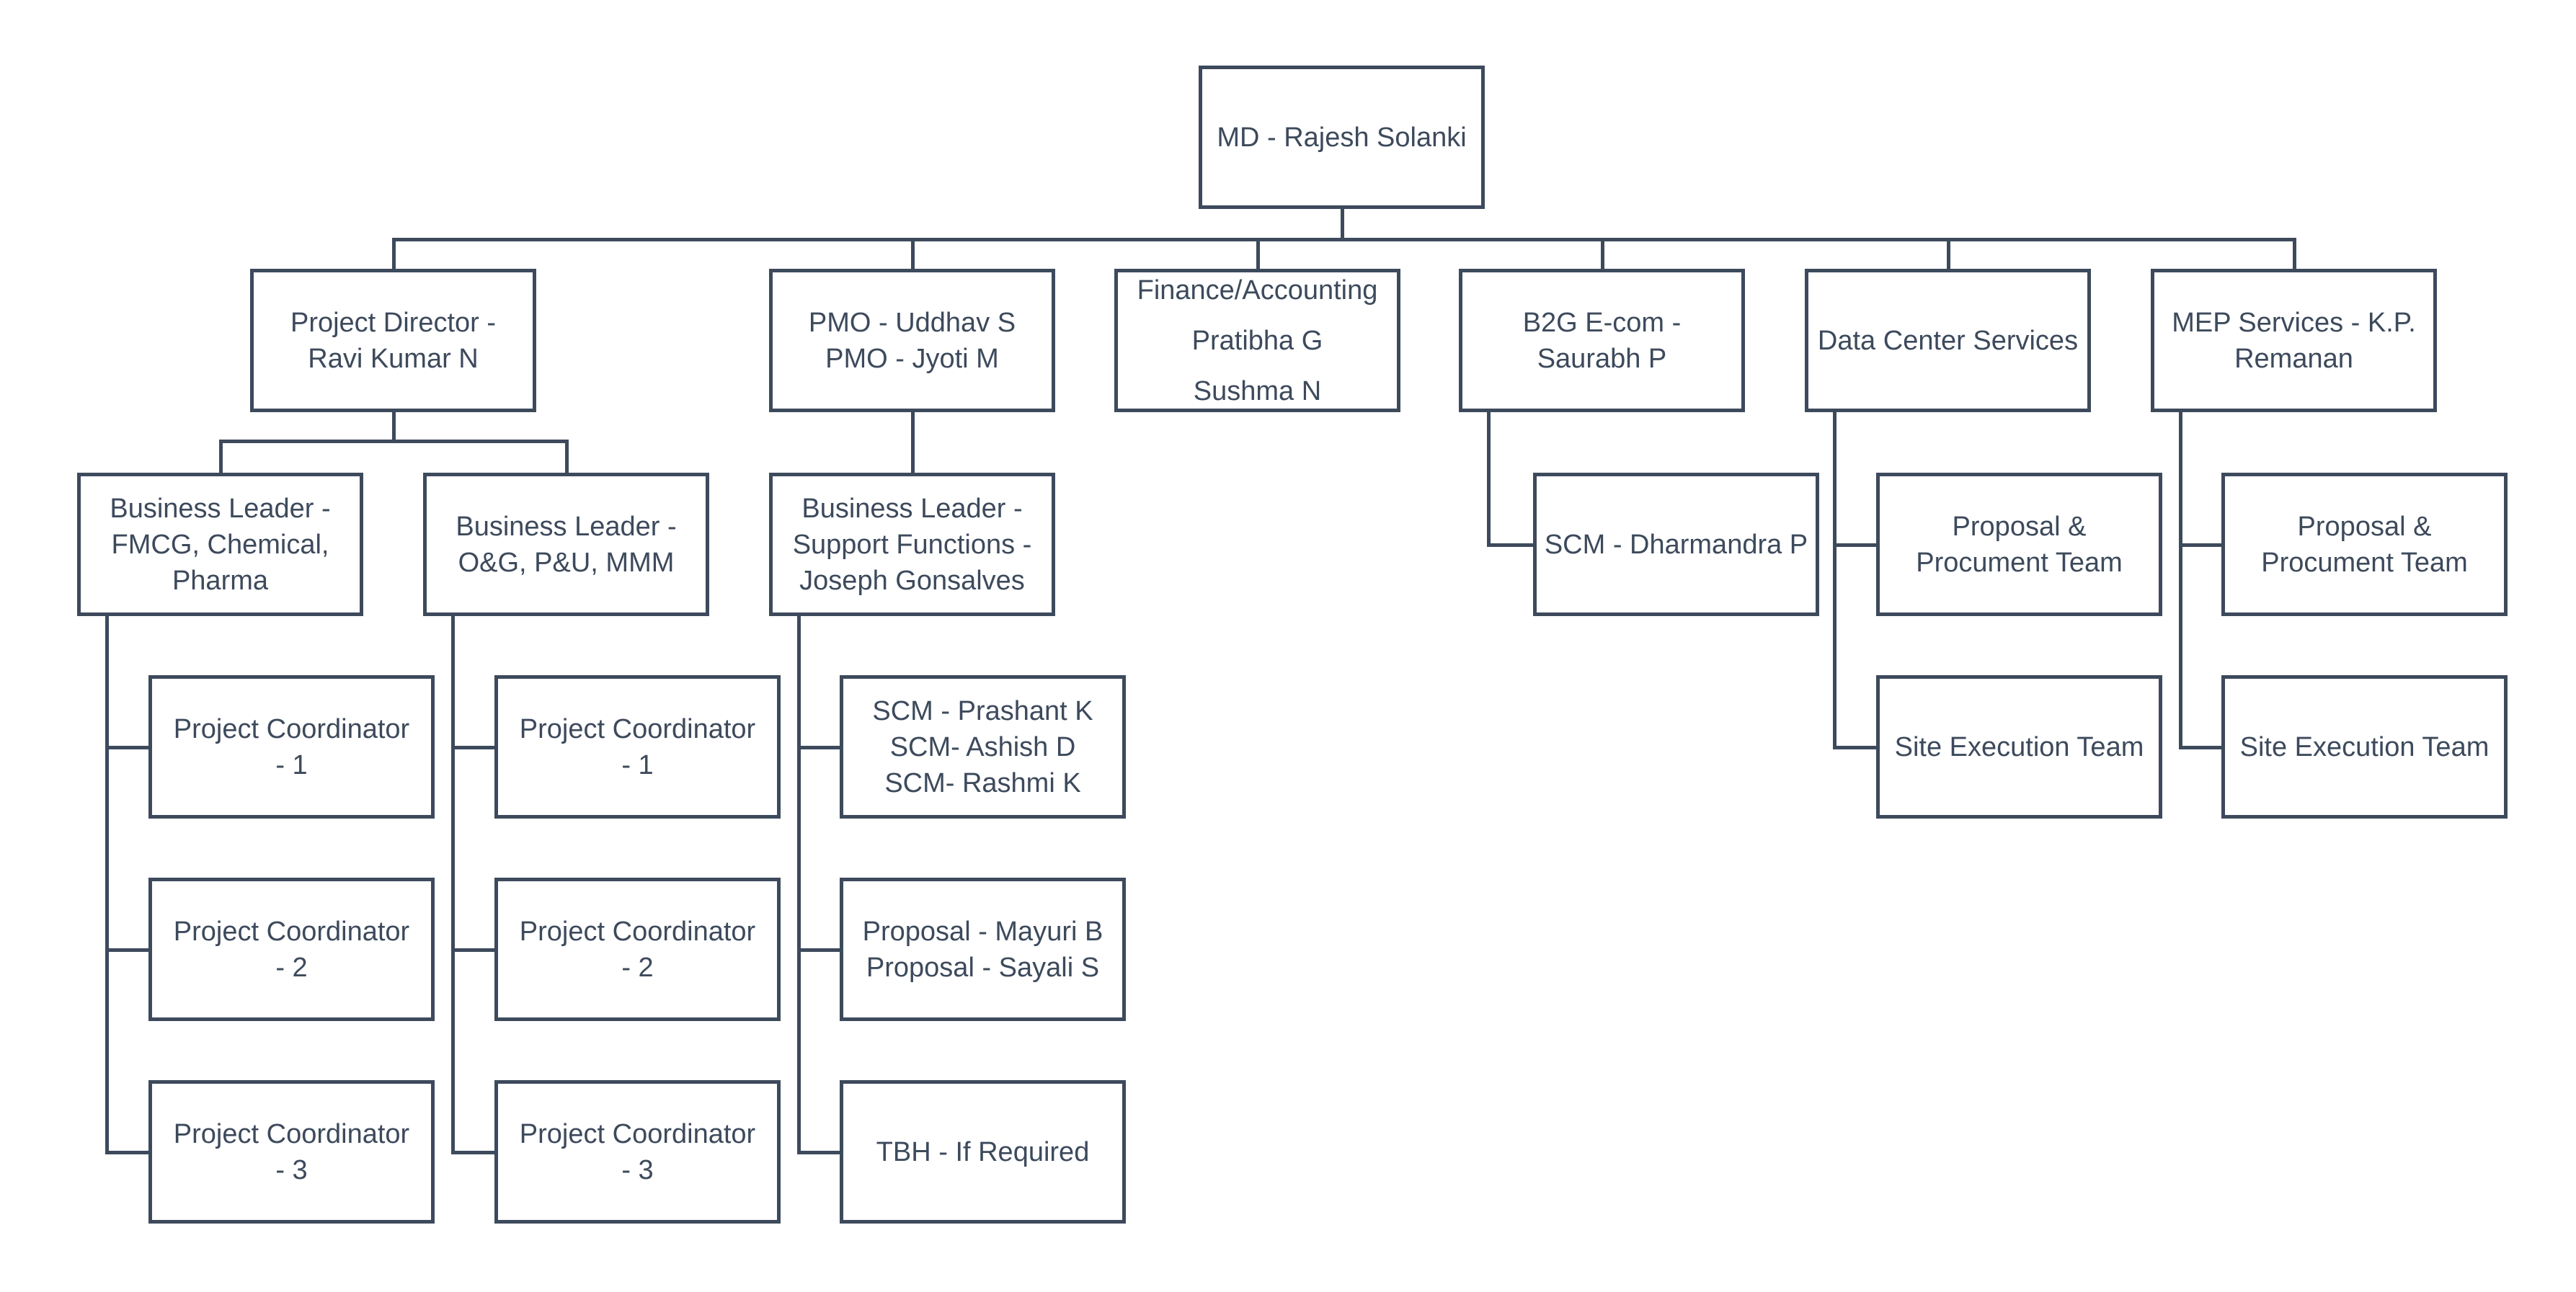  Describe the element at coordinates (566, 562) in the screenshot. I see `node-label-line: O&G, P&U, MMM` at that location.